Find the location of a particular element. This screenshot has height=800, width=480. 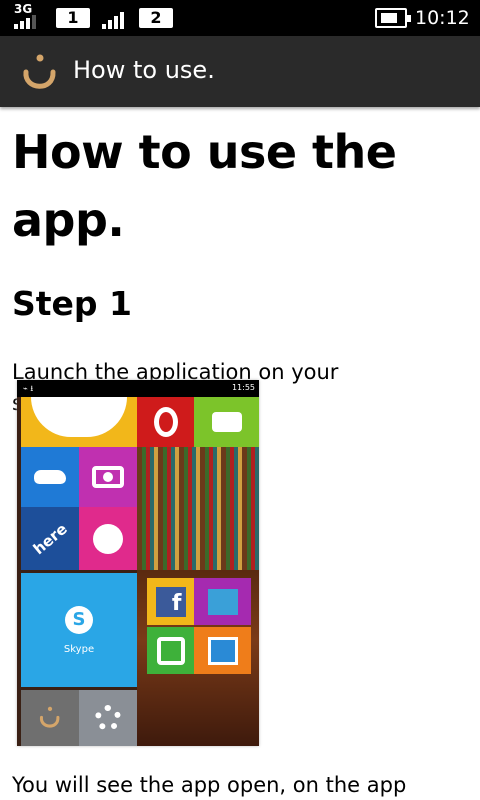

settings-tile is located at coordinates (108, 718).